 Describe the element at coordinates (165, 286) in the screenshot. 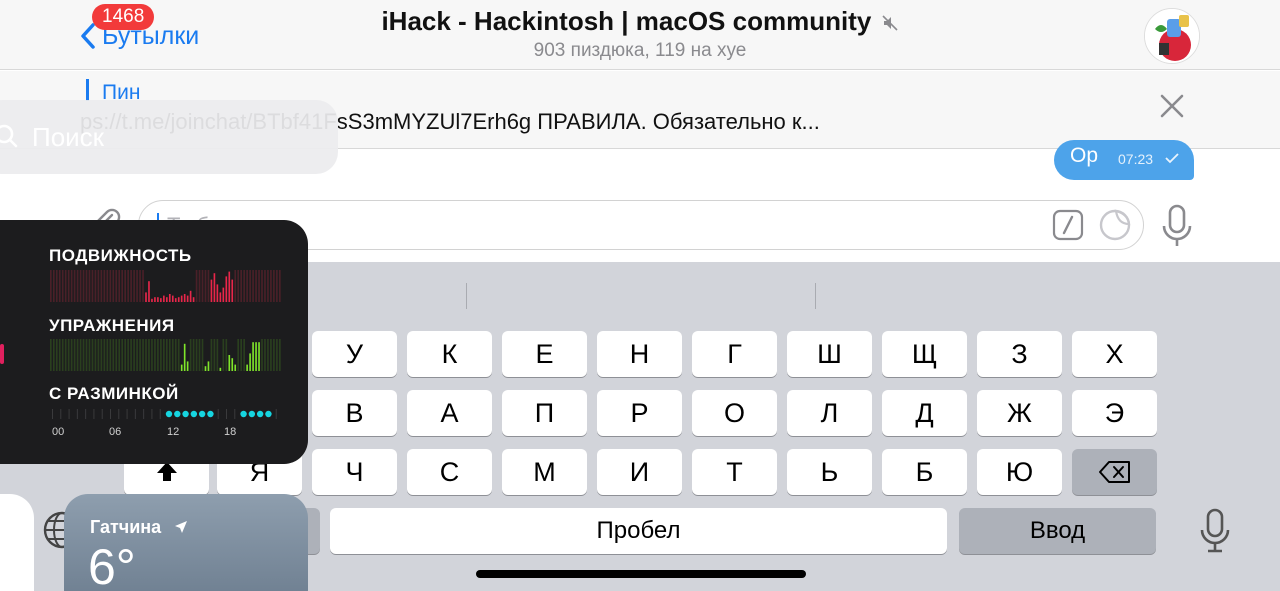

I see `move-chart` at that location.